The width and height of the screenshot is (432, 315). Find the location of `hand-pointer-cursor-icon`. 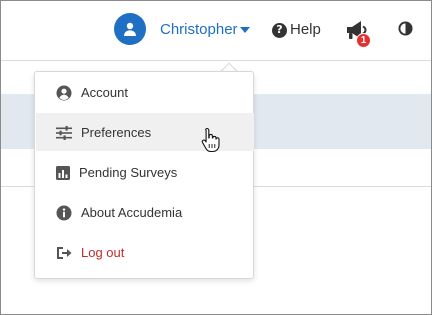

hand-pointer-cursor-icon is located at coordinates (210, 140).